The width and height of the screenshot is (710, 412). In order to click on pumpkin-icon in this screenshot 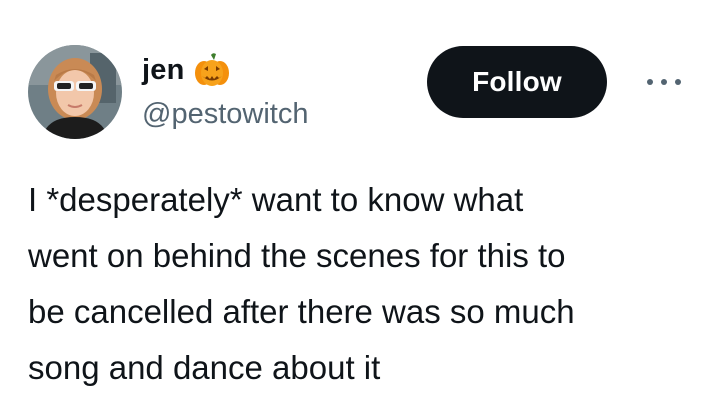, I will do `click(212, 70)`.